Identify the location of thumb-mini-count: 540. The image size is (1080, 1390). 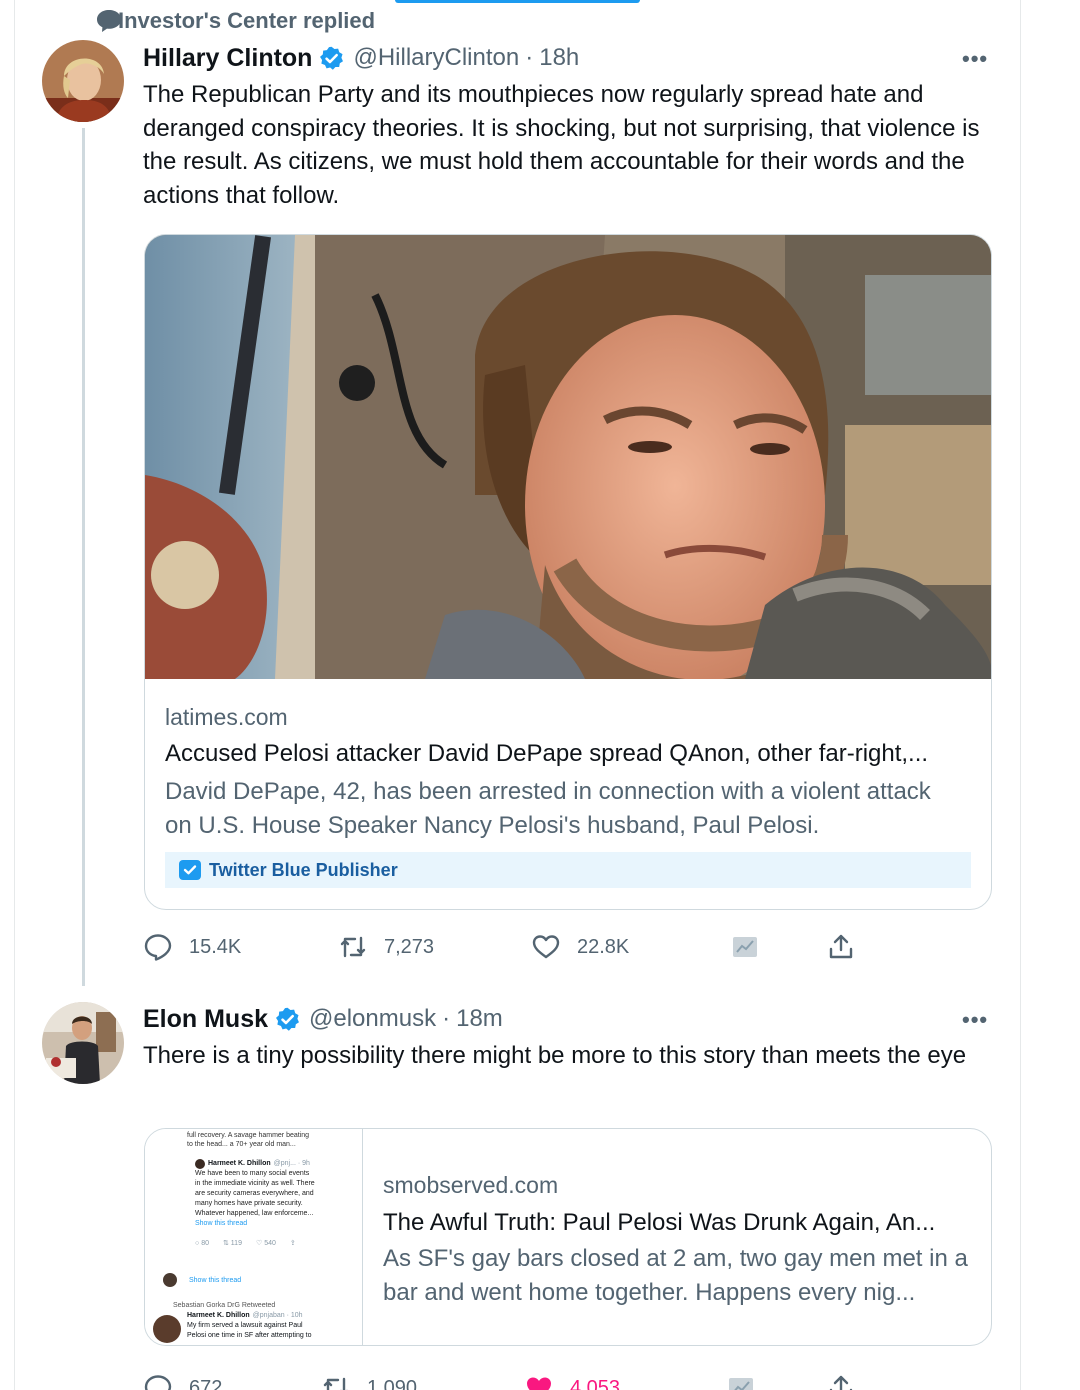
(270, 1243).